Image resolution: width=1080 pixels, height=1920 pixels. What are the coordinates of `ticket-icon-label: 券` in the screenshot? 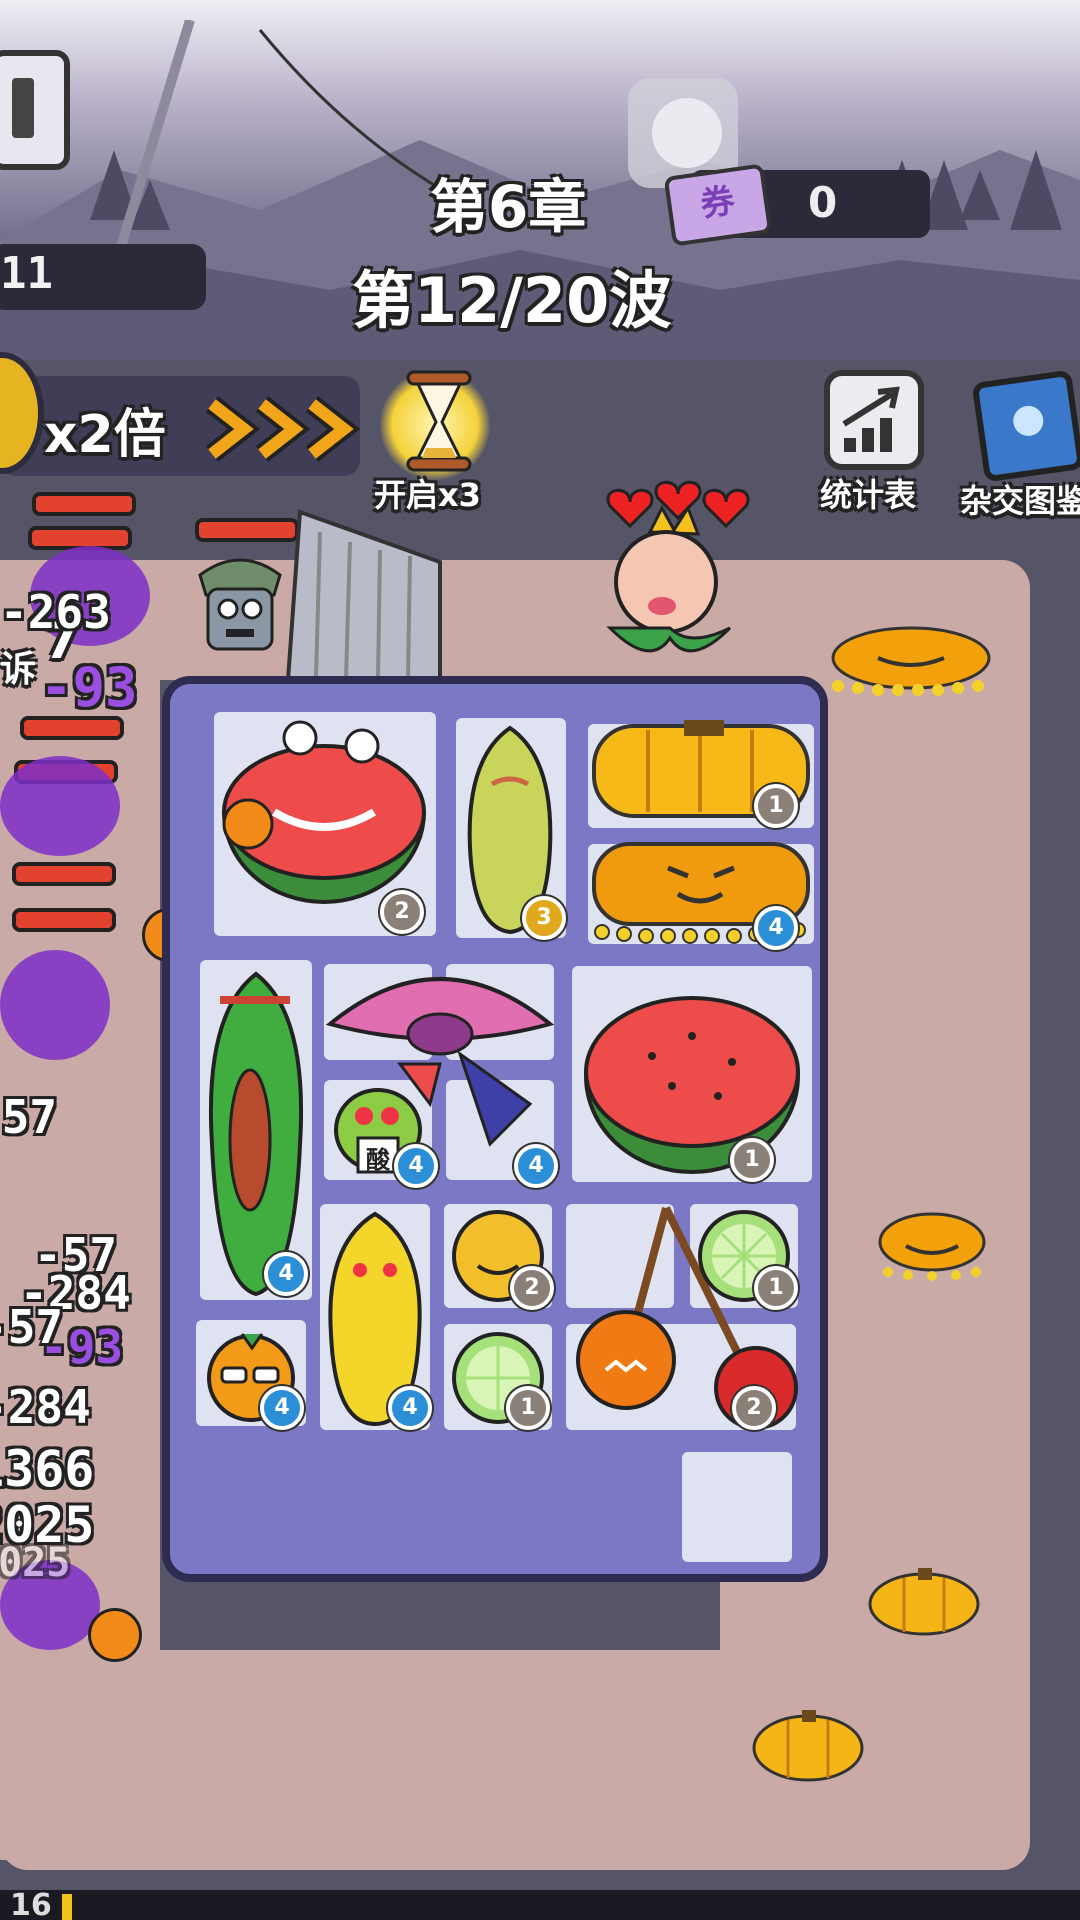 It's located at (718, 203).